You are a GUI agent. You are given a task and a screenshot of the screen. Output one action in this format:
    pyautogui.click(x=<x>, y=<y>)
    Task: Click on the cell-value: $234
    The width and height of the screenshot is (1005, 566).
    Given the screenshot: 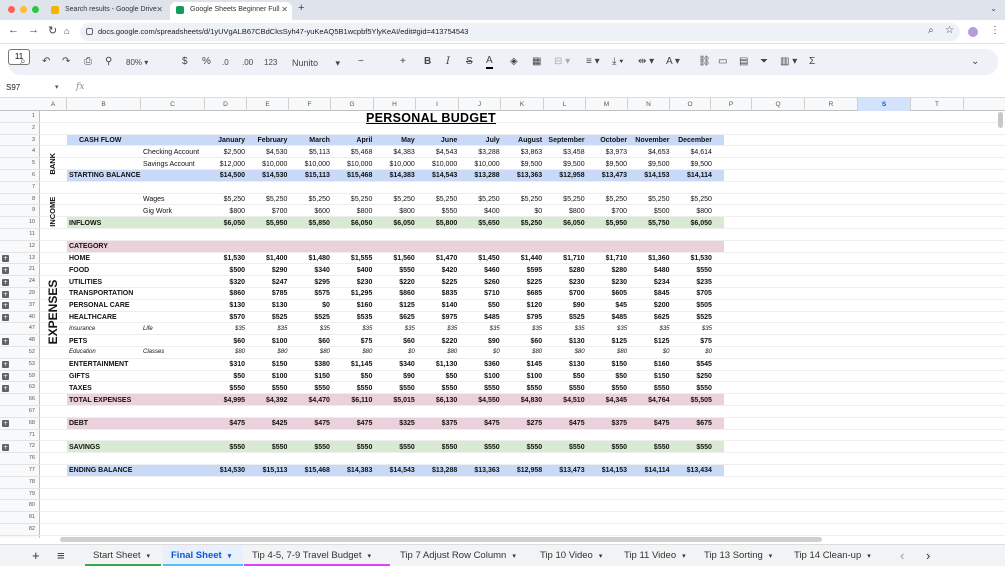 What is the action you would take?
    pyautogui.click(x=650, y=282)
    